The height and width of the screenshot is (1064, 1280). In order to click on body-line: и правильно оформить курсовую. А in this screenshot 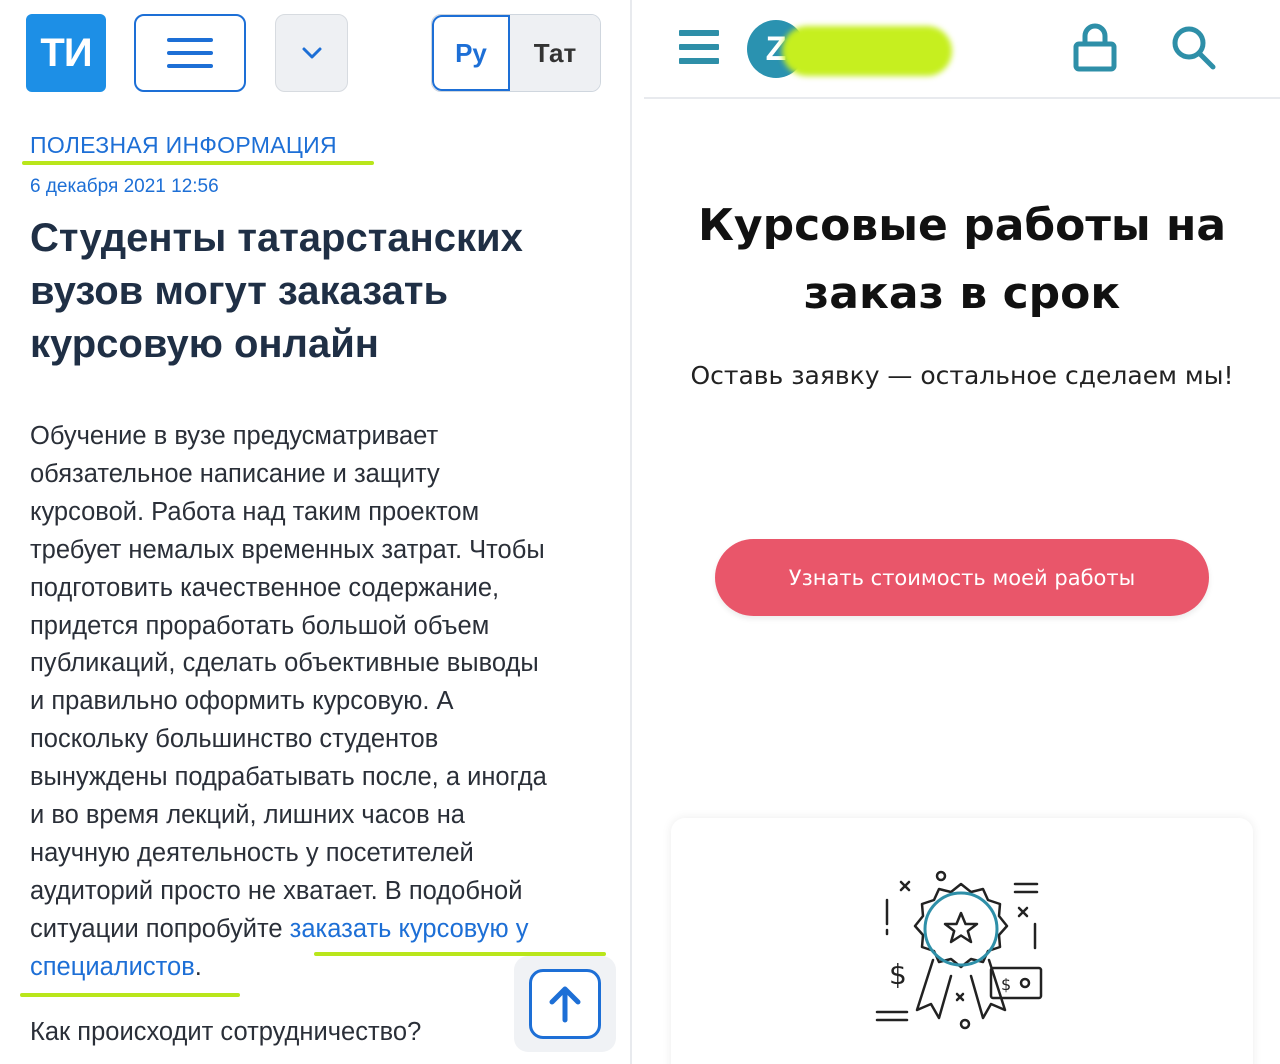, I will do `click(242, 701)`.